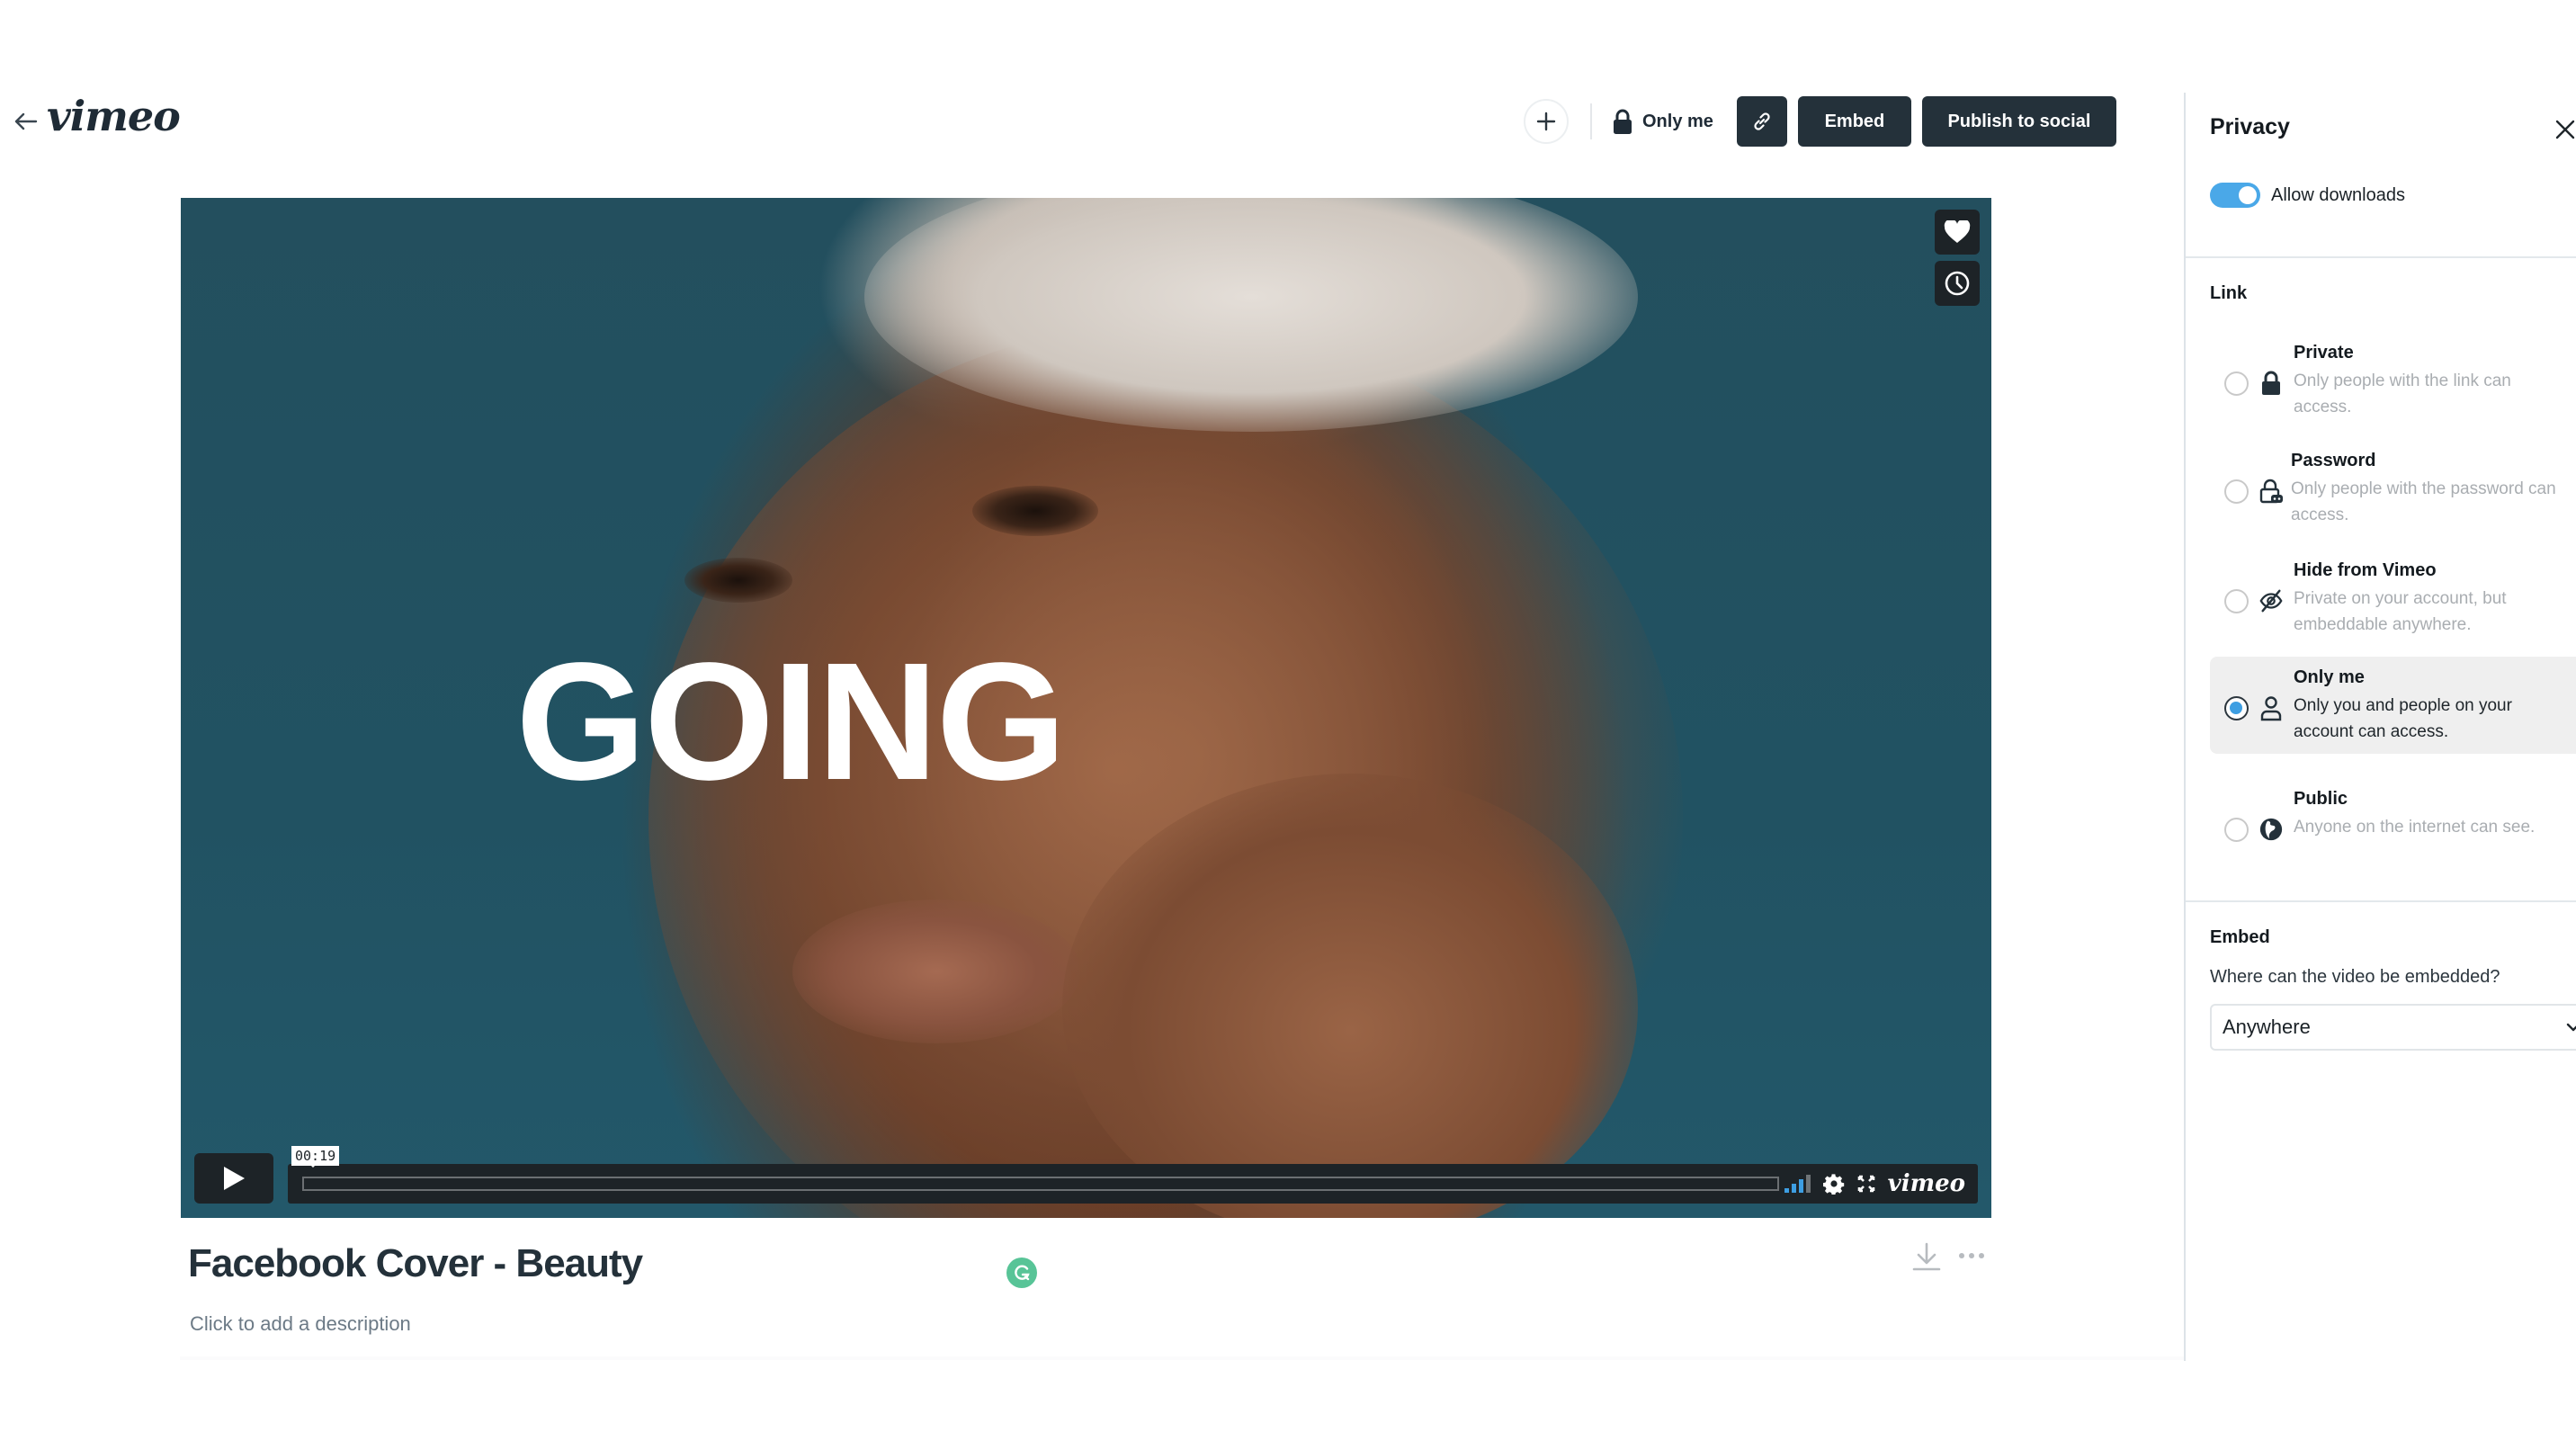 This screenshot has height=1441, width=2576. I want to click on play-button, so click(233, 1178).